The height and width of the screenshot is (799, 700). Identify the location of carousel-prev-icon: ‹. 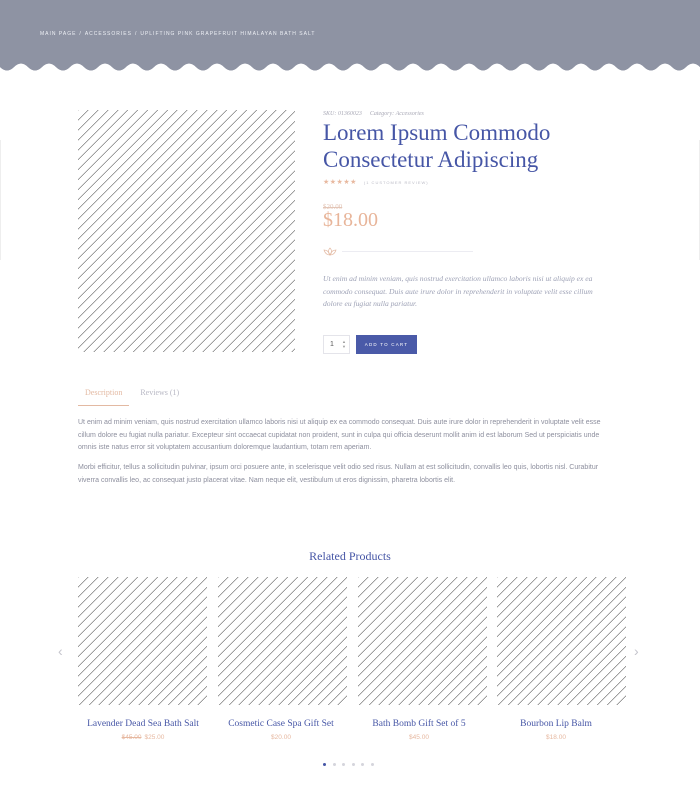
(60, 651).